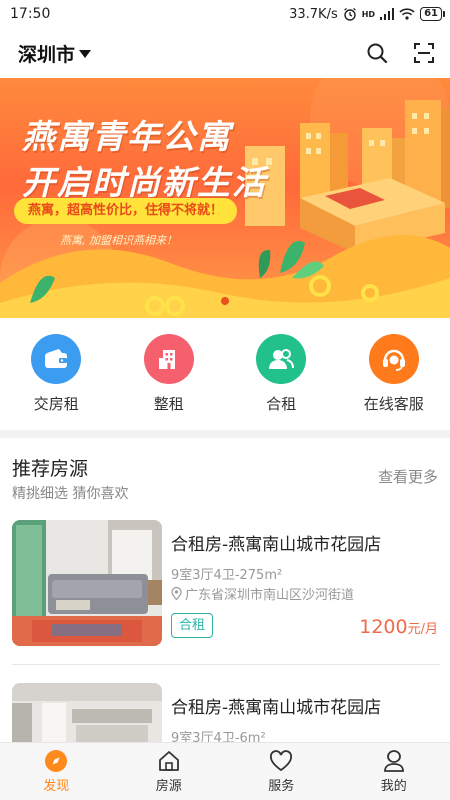 The image size is (450, 800). Describe the element at coordinates (226, 664) in the screenshot. I see `listing-divider` at that location.